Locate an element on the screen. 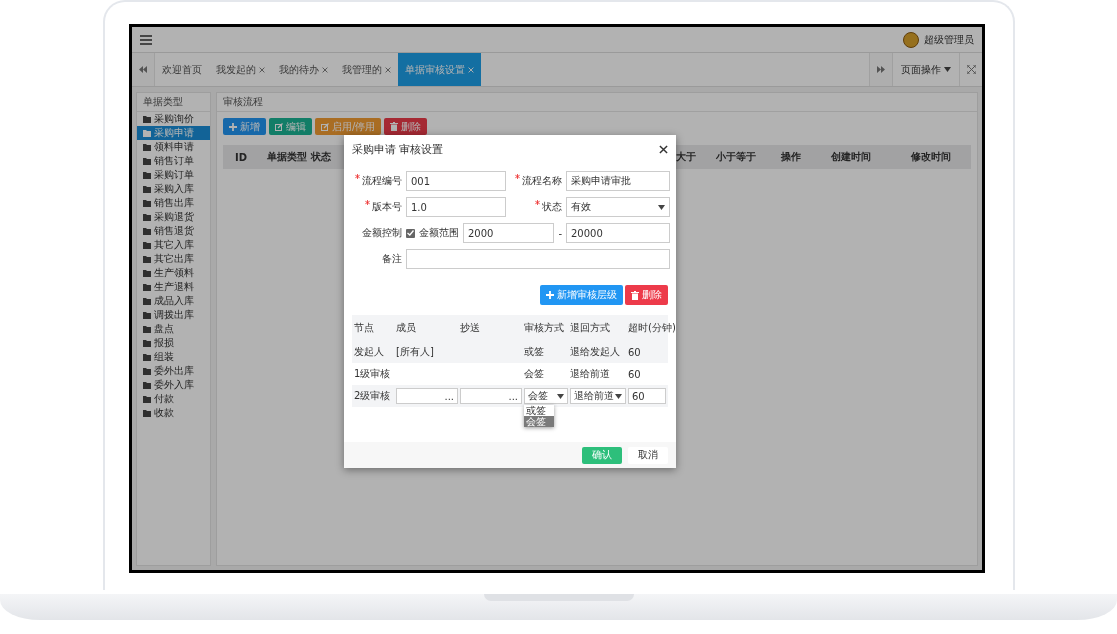  input-field: 采购申请审批 is located at coordinates (618, 181).